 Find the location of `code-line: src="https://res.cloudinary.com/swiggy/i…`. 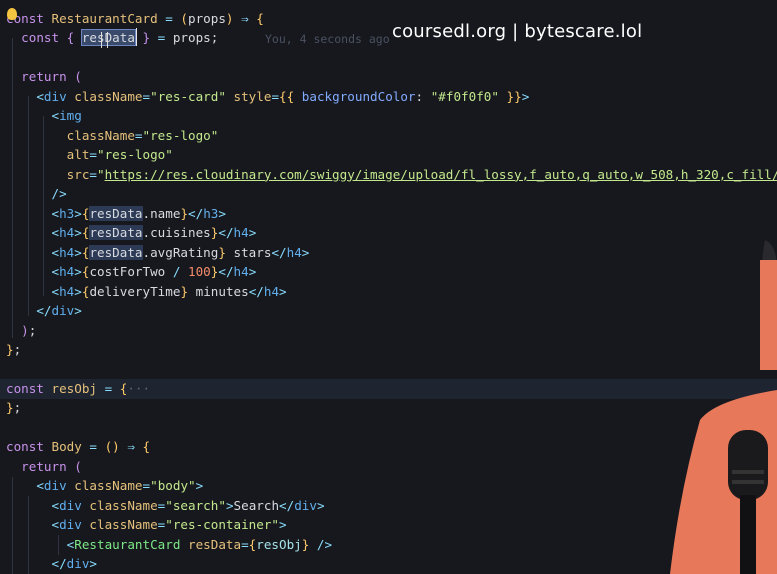

code-line: src="https://res.cloudinary.com/swiggy/i… is located at coordinates (391, 175).